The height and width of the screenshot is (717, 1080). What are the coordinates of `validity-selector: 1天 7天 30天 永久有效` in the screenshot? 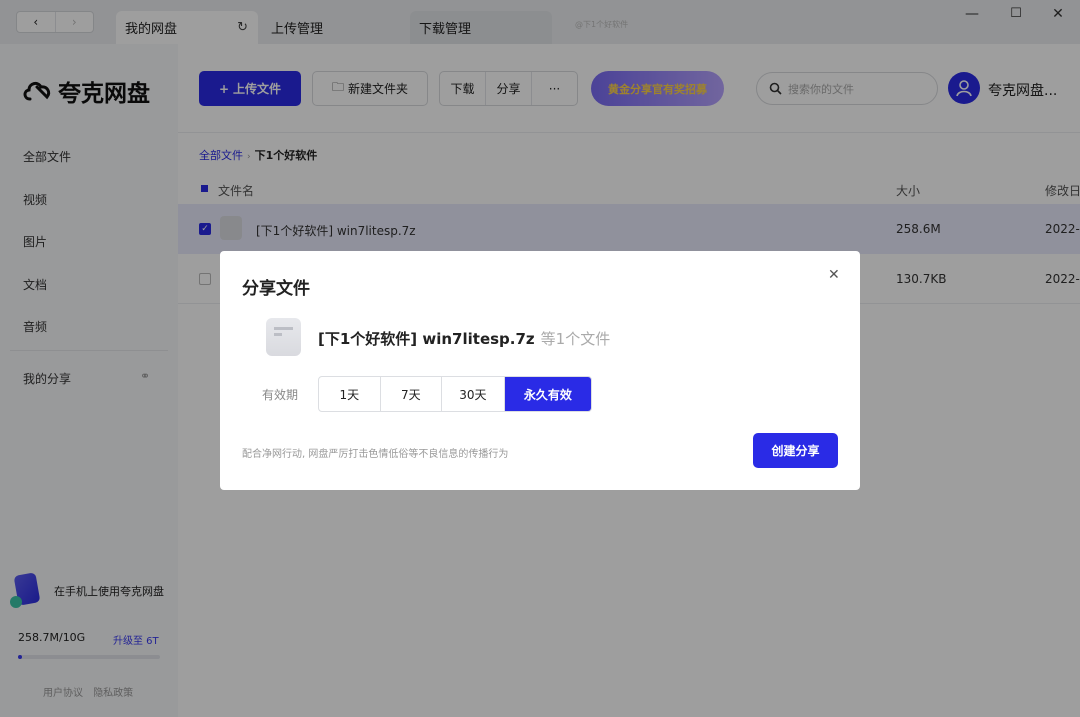 It's located at (455, 394).